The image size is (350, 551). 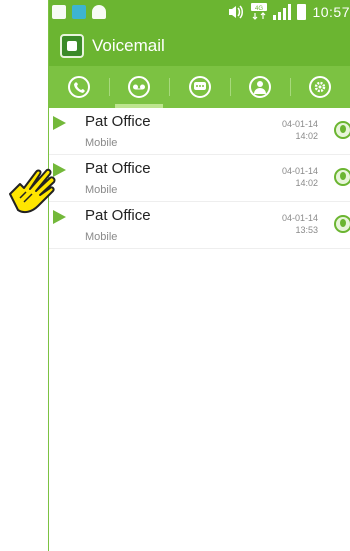 I want to click on message-icon, so click(x=199, y=87).